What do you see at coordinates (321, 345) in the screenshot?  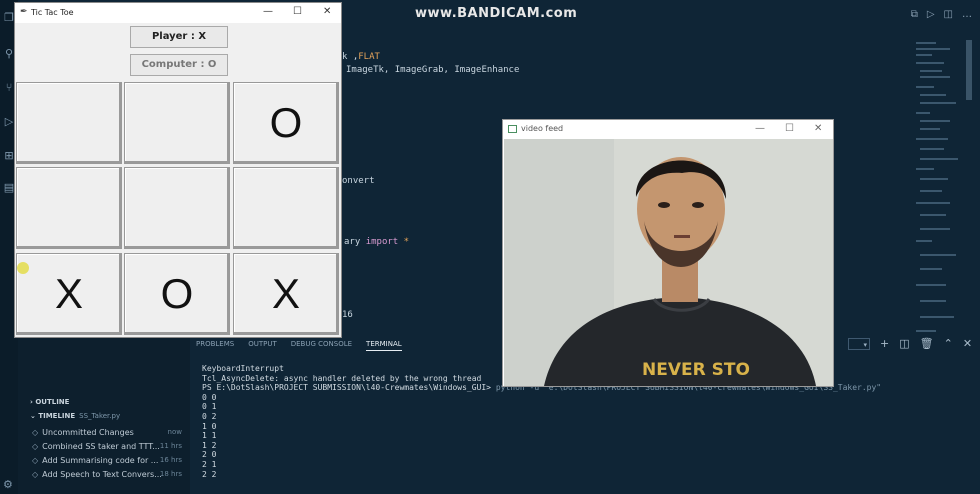 I see `tab-debug-console: DEBUG CONSOLE` at bounding box center [321, 345].